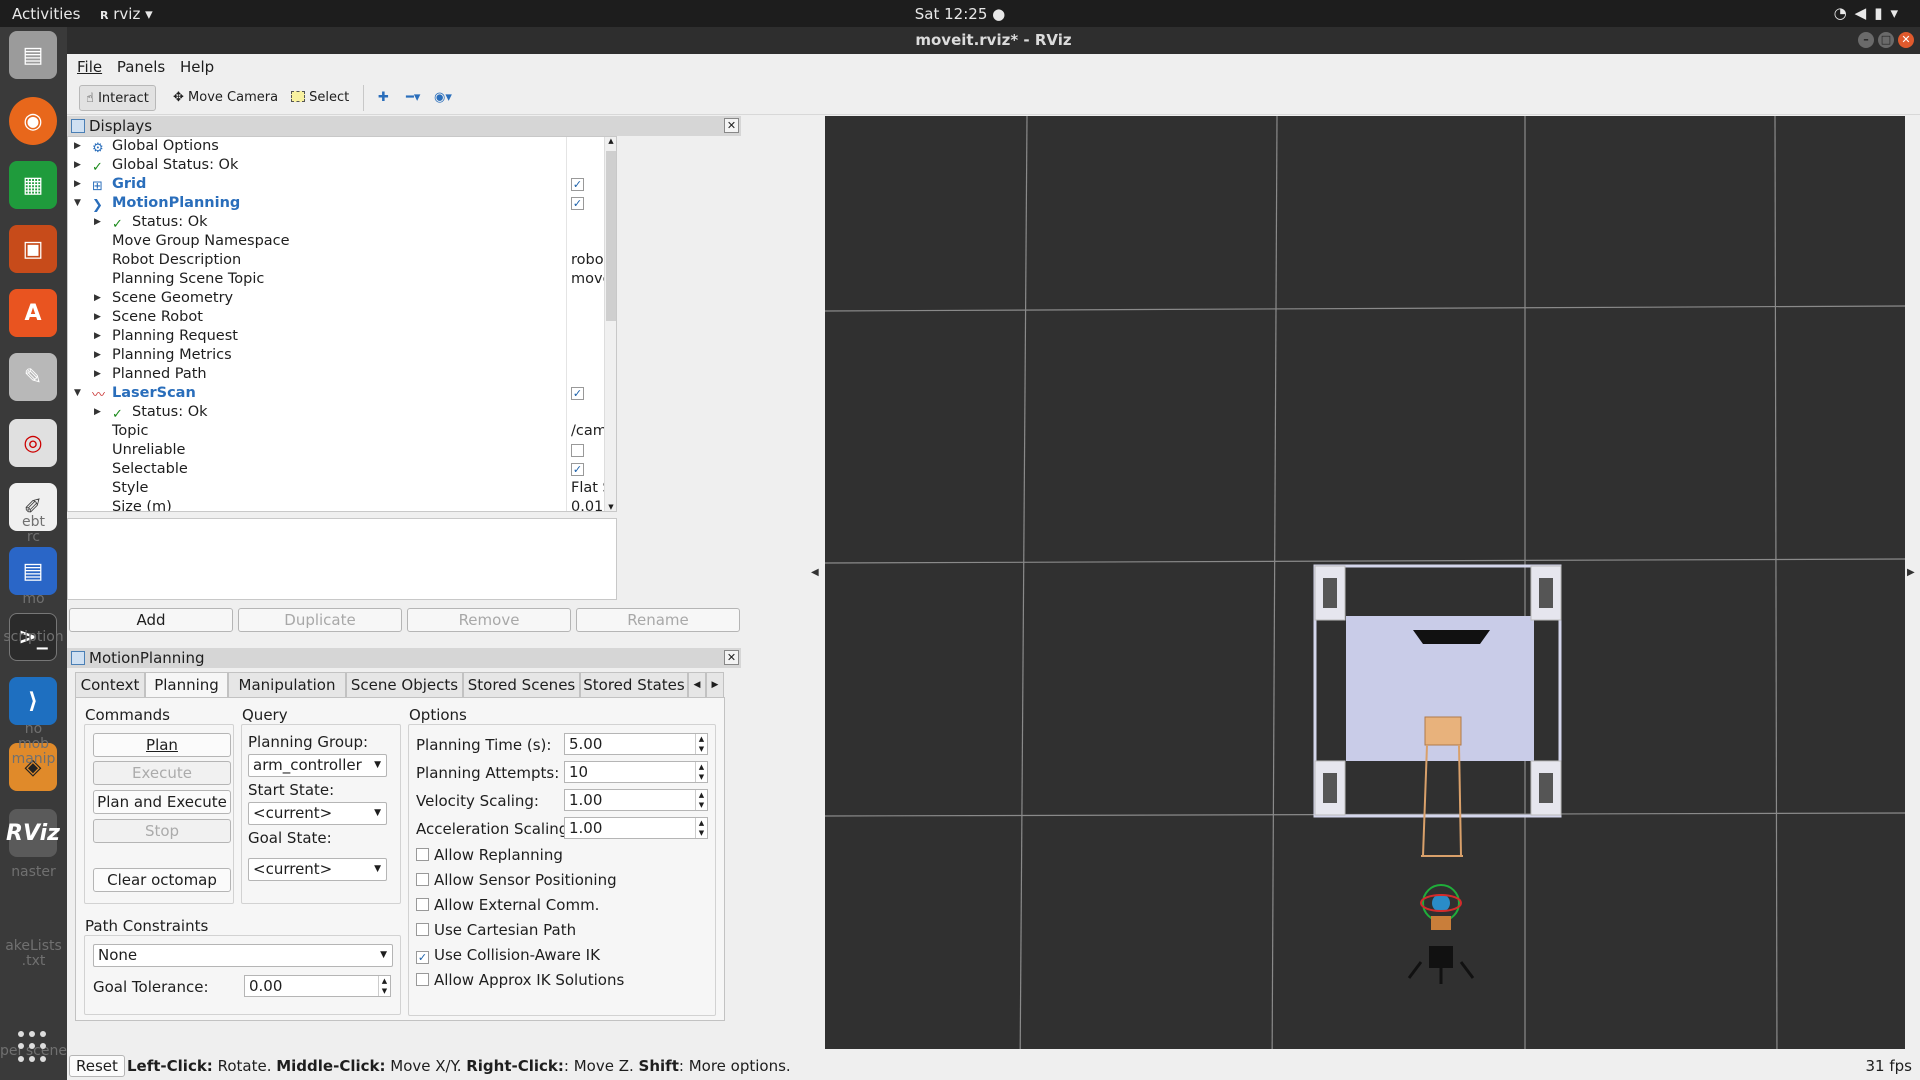  What do you see at coordinates (1870, 13) in the screenshot?
I see `system-tray: ◔◀▮▾` at bounding box center [1870, 13].